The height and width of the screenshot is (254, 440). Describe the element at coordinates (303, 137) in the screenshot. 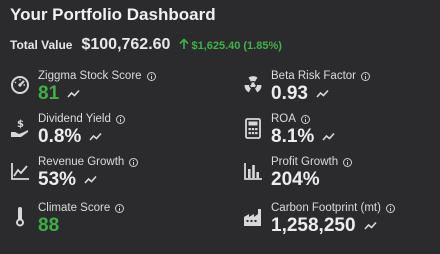

I see `metric-value: 8.1%` at that location.